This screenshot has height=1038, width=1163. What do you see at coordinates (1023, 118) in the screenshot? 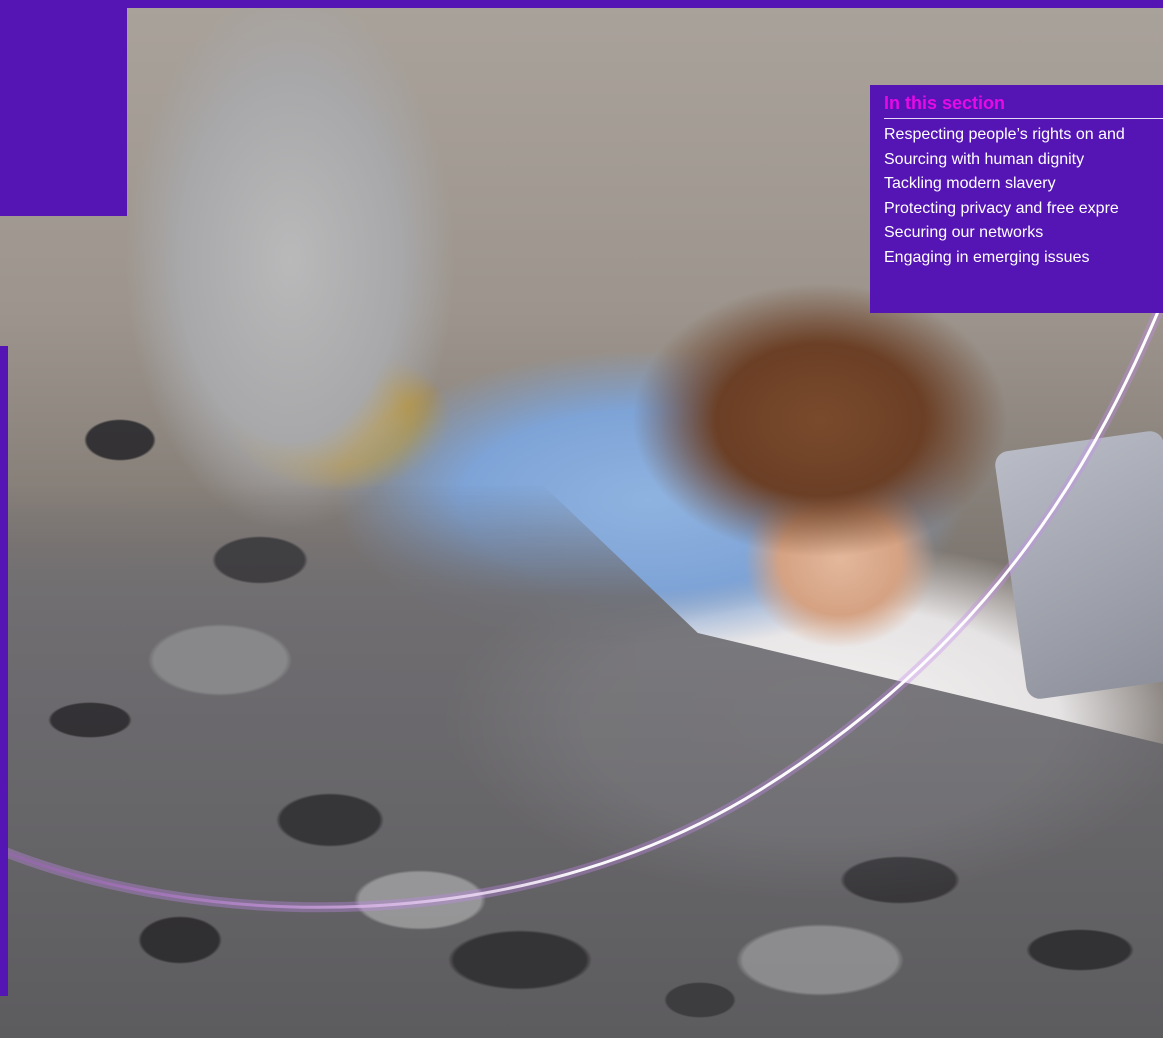
I see `section-divider` at bounding box center [1023, 118].